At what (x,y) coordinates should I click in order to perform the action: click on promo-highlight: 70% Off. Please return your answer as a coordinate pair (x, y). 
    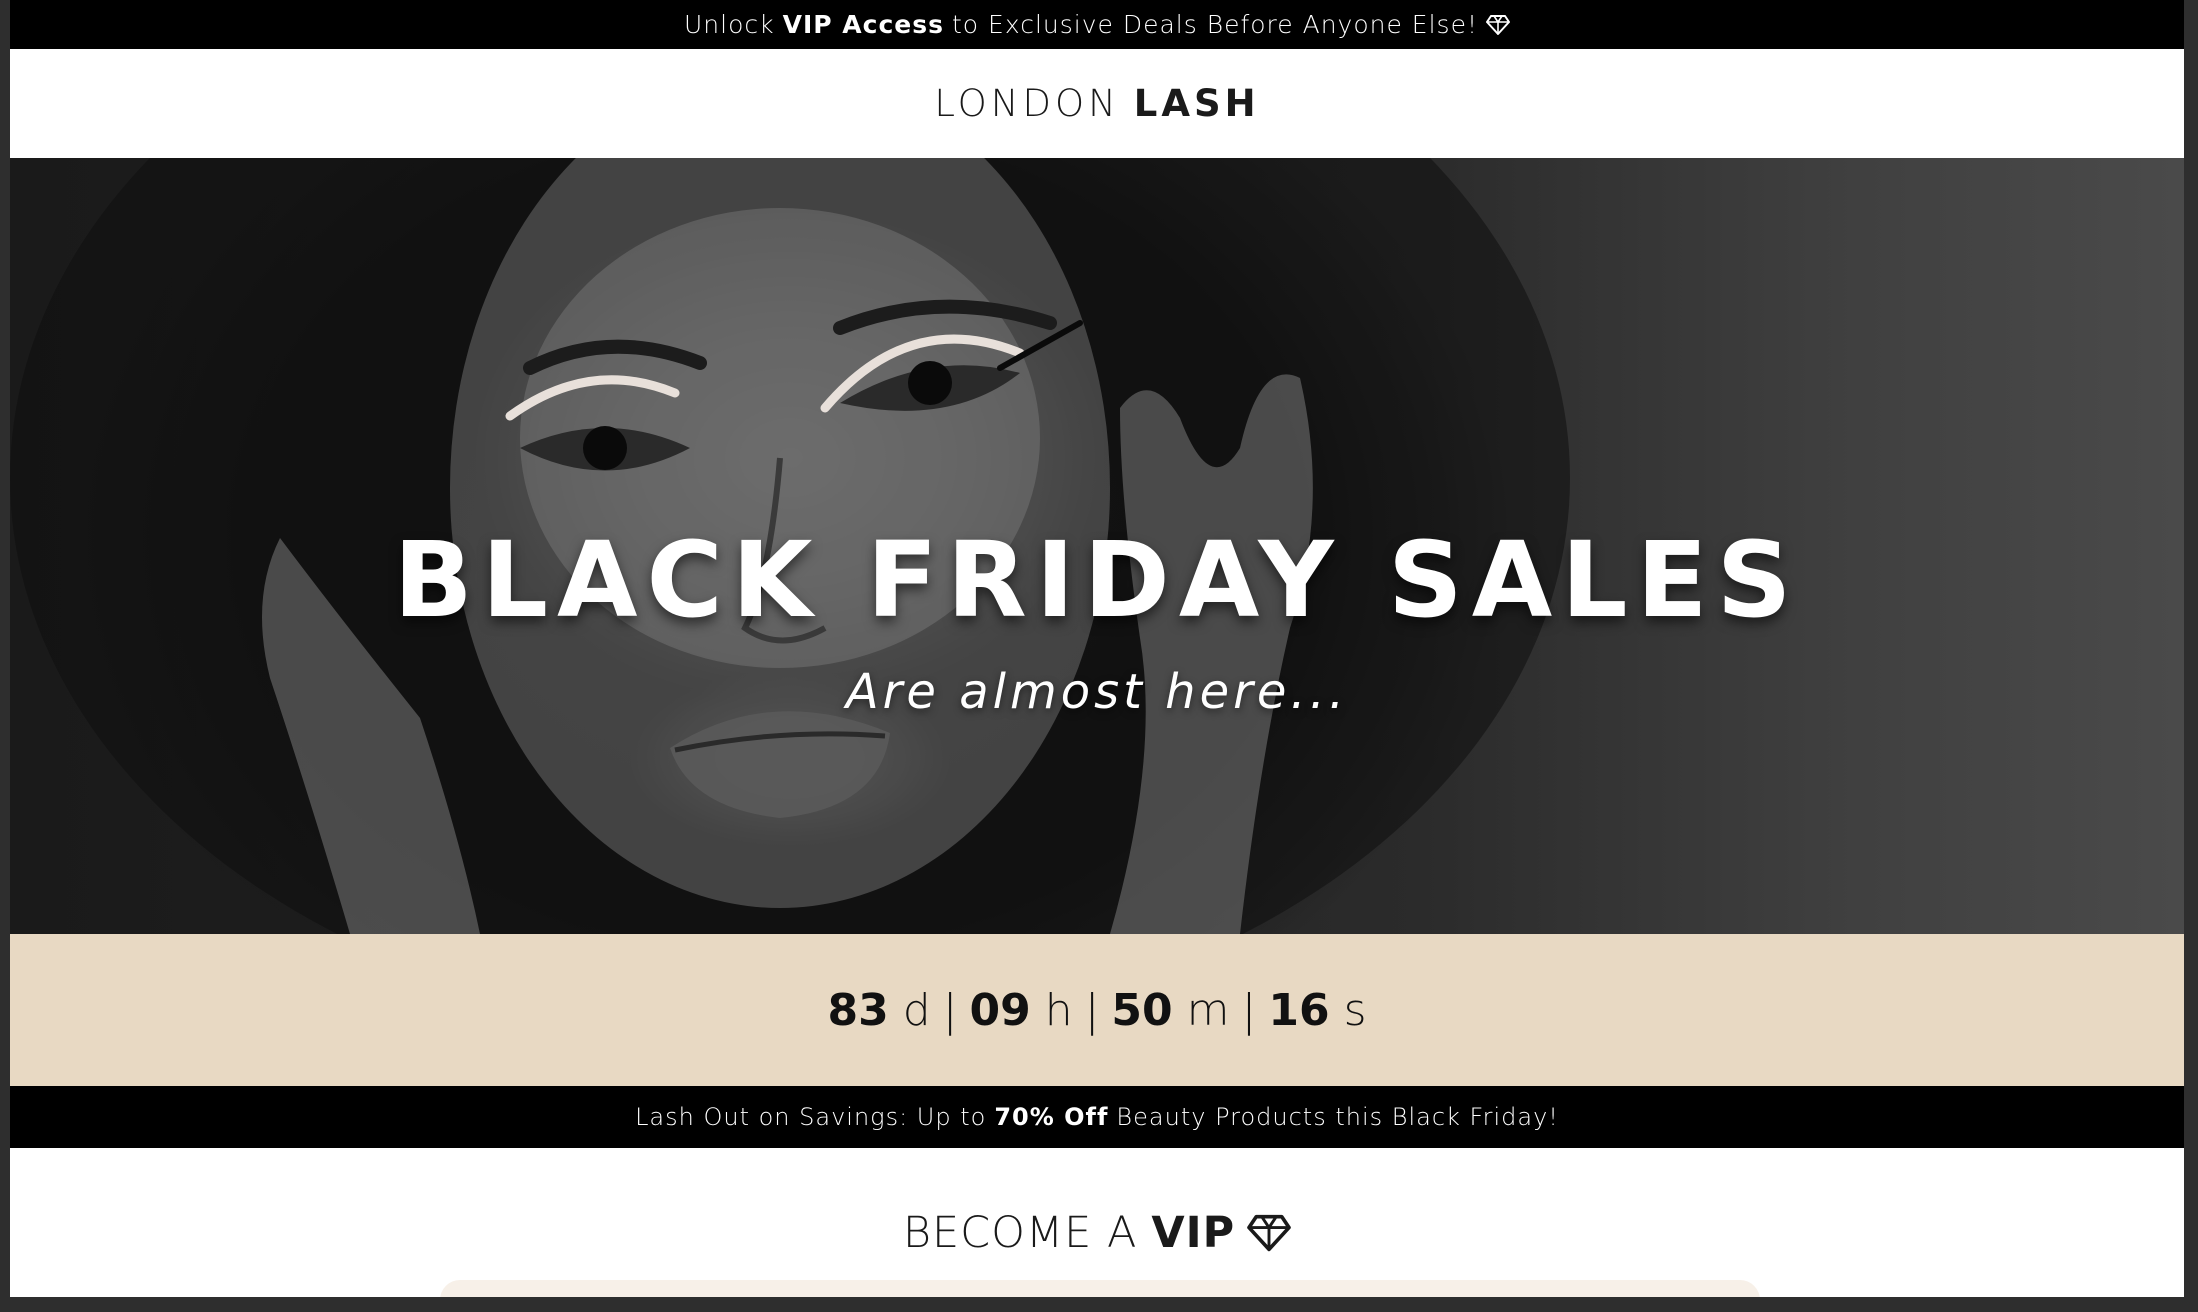
    Looking at the image, I should click on (1051, 1117).